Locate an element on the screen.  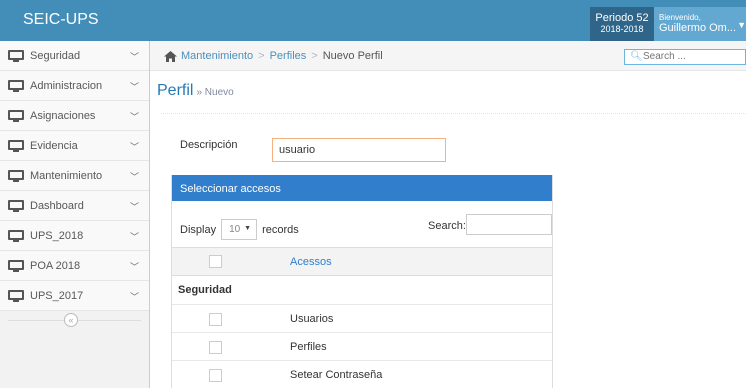
sidebar-item-seguridad: Seguridad ﹀ is located at coordinates (74, 56).